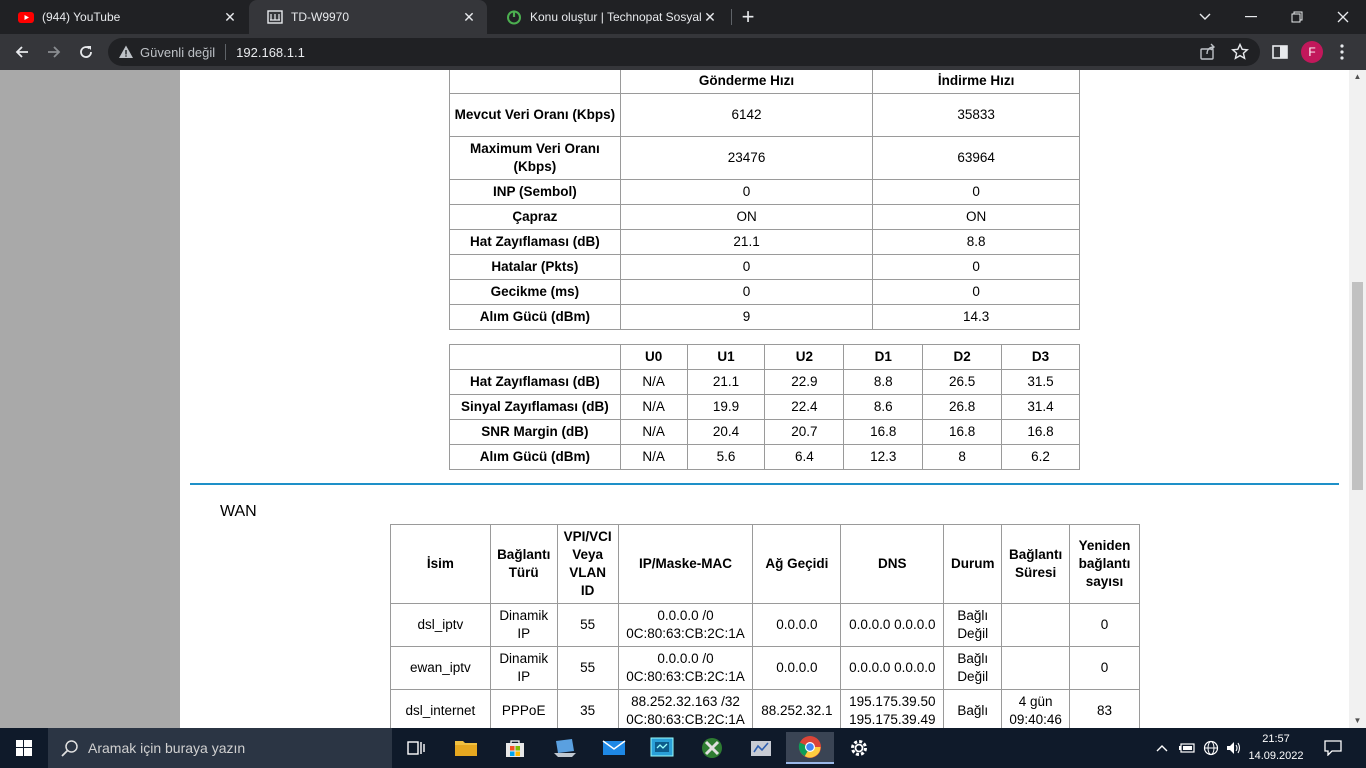  What do you see at coordinates (748, 17) in the screenshot?
I see `new-tab-button: +` at bounding box center [748, 17].